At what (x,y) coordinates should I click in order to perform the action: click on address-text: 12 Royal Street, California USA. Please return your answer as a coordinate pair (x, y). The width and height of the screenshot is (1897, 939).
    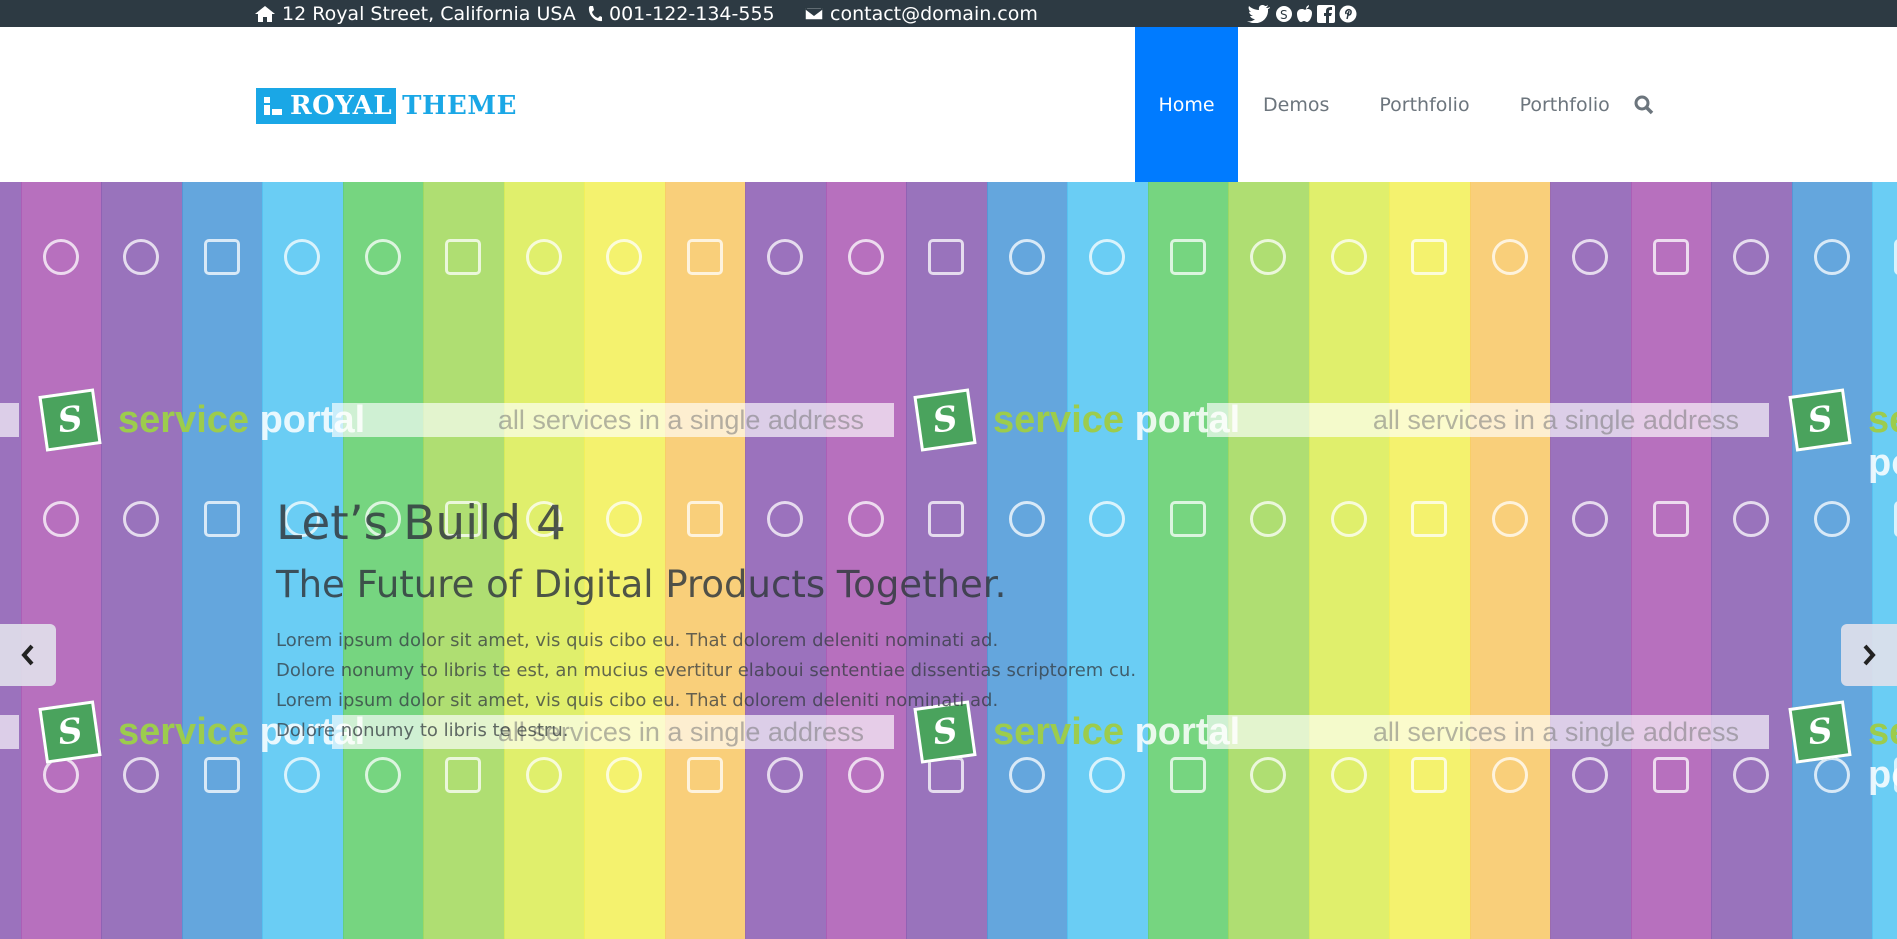
    Looking at the image, I should click on (429, 13).